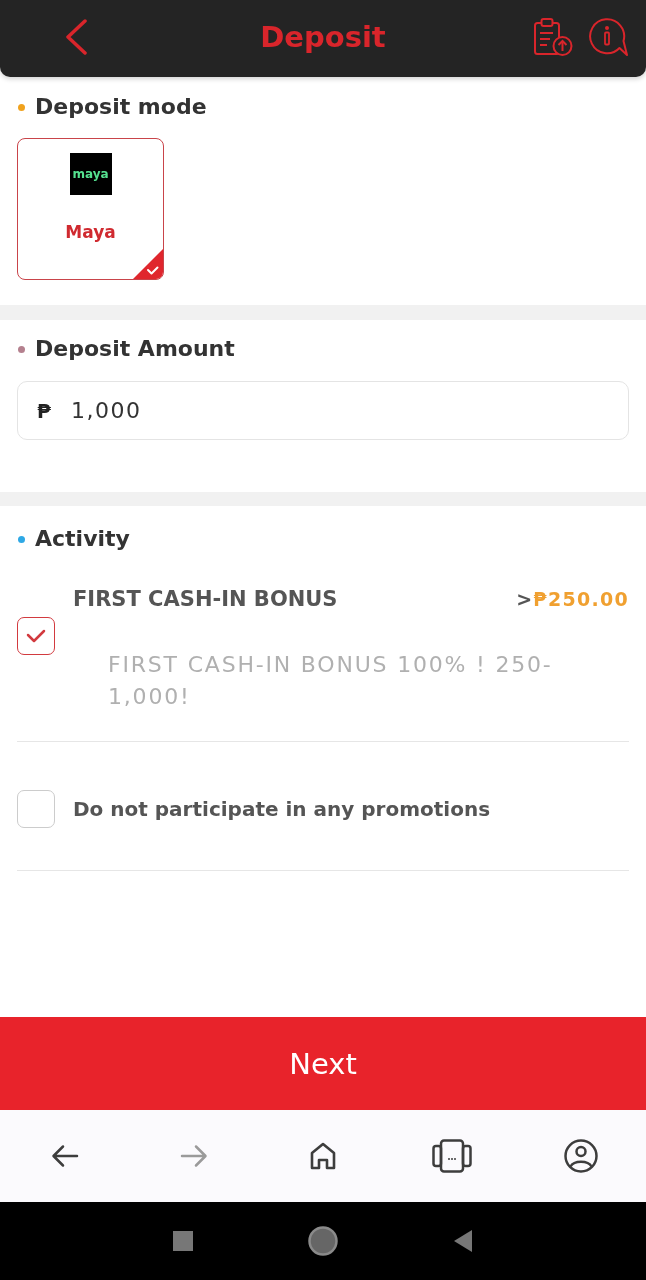  I want to click on wallet-logo: maya, so click(90, 174).